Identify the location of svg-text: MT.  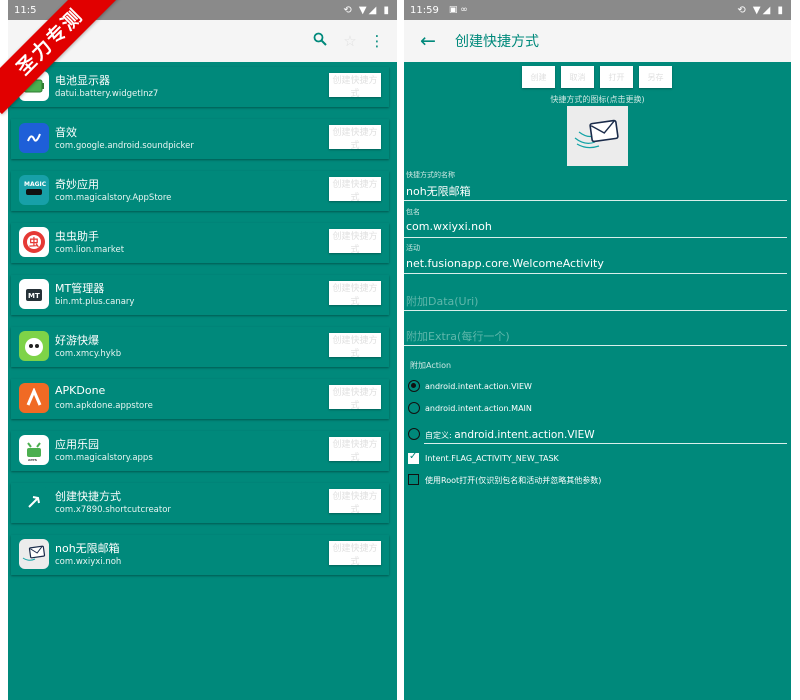
(34, 296).